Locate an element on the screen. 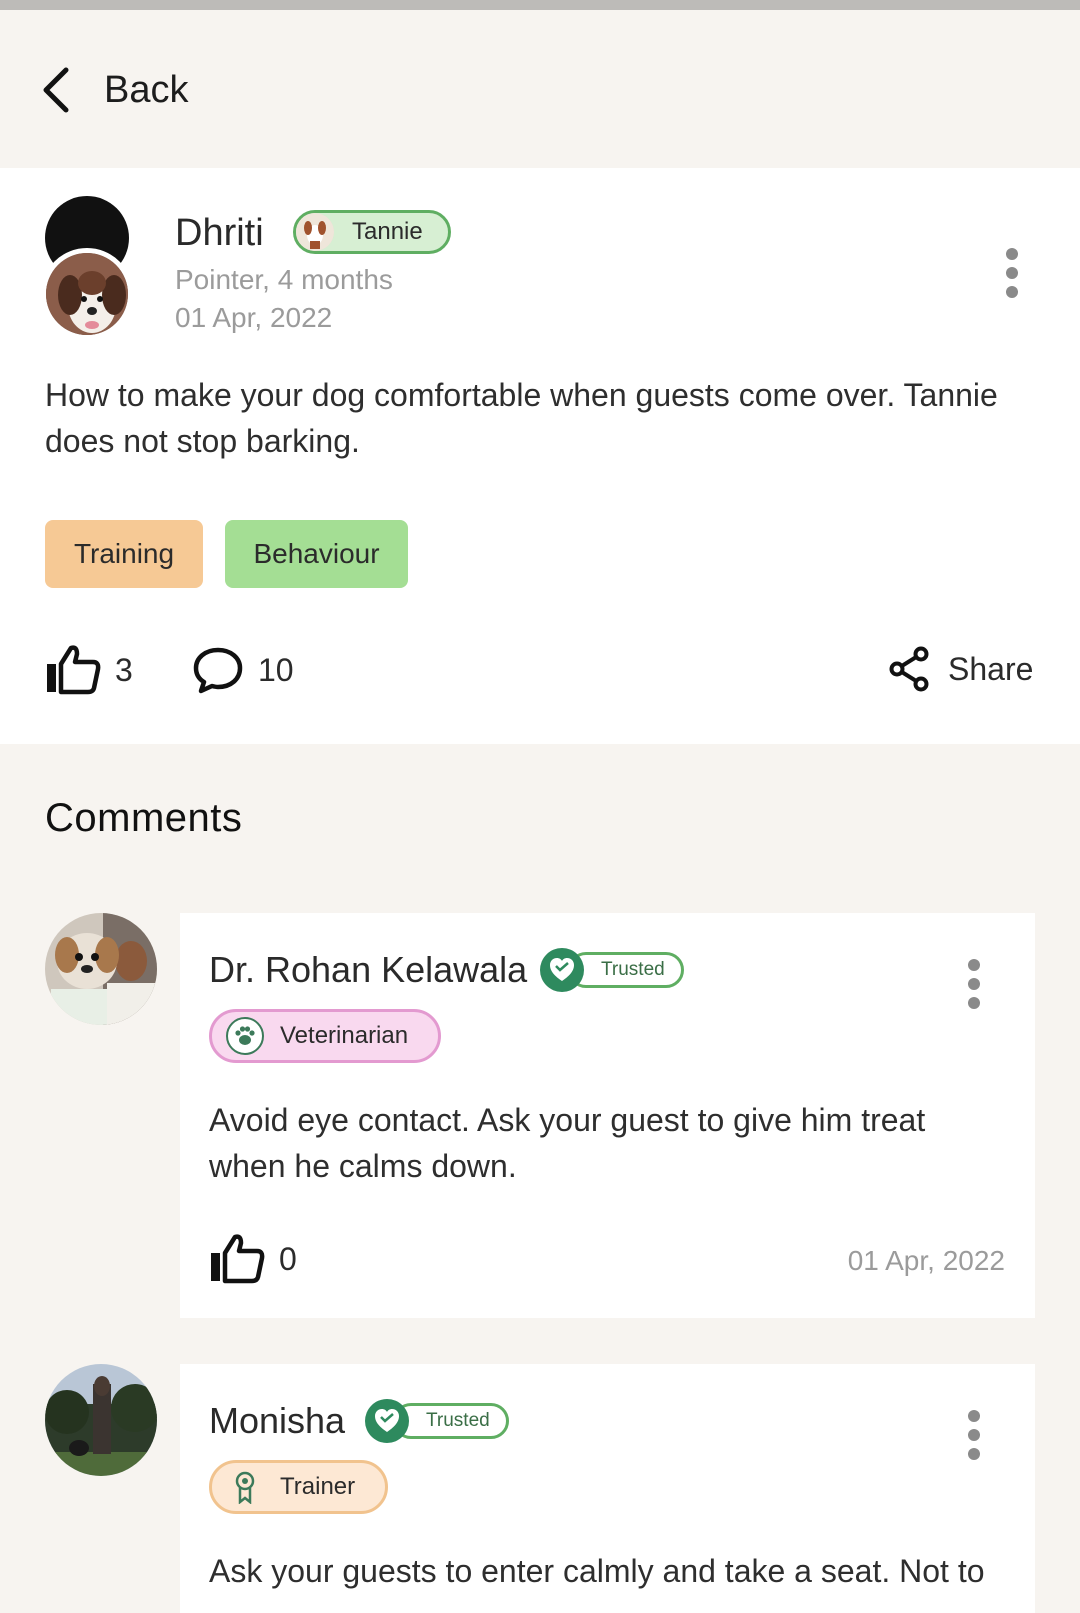  tag-training: Training is located at coordinates (124, 554).